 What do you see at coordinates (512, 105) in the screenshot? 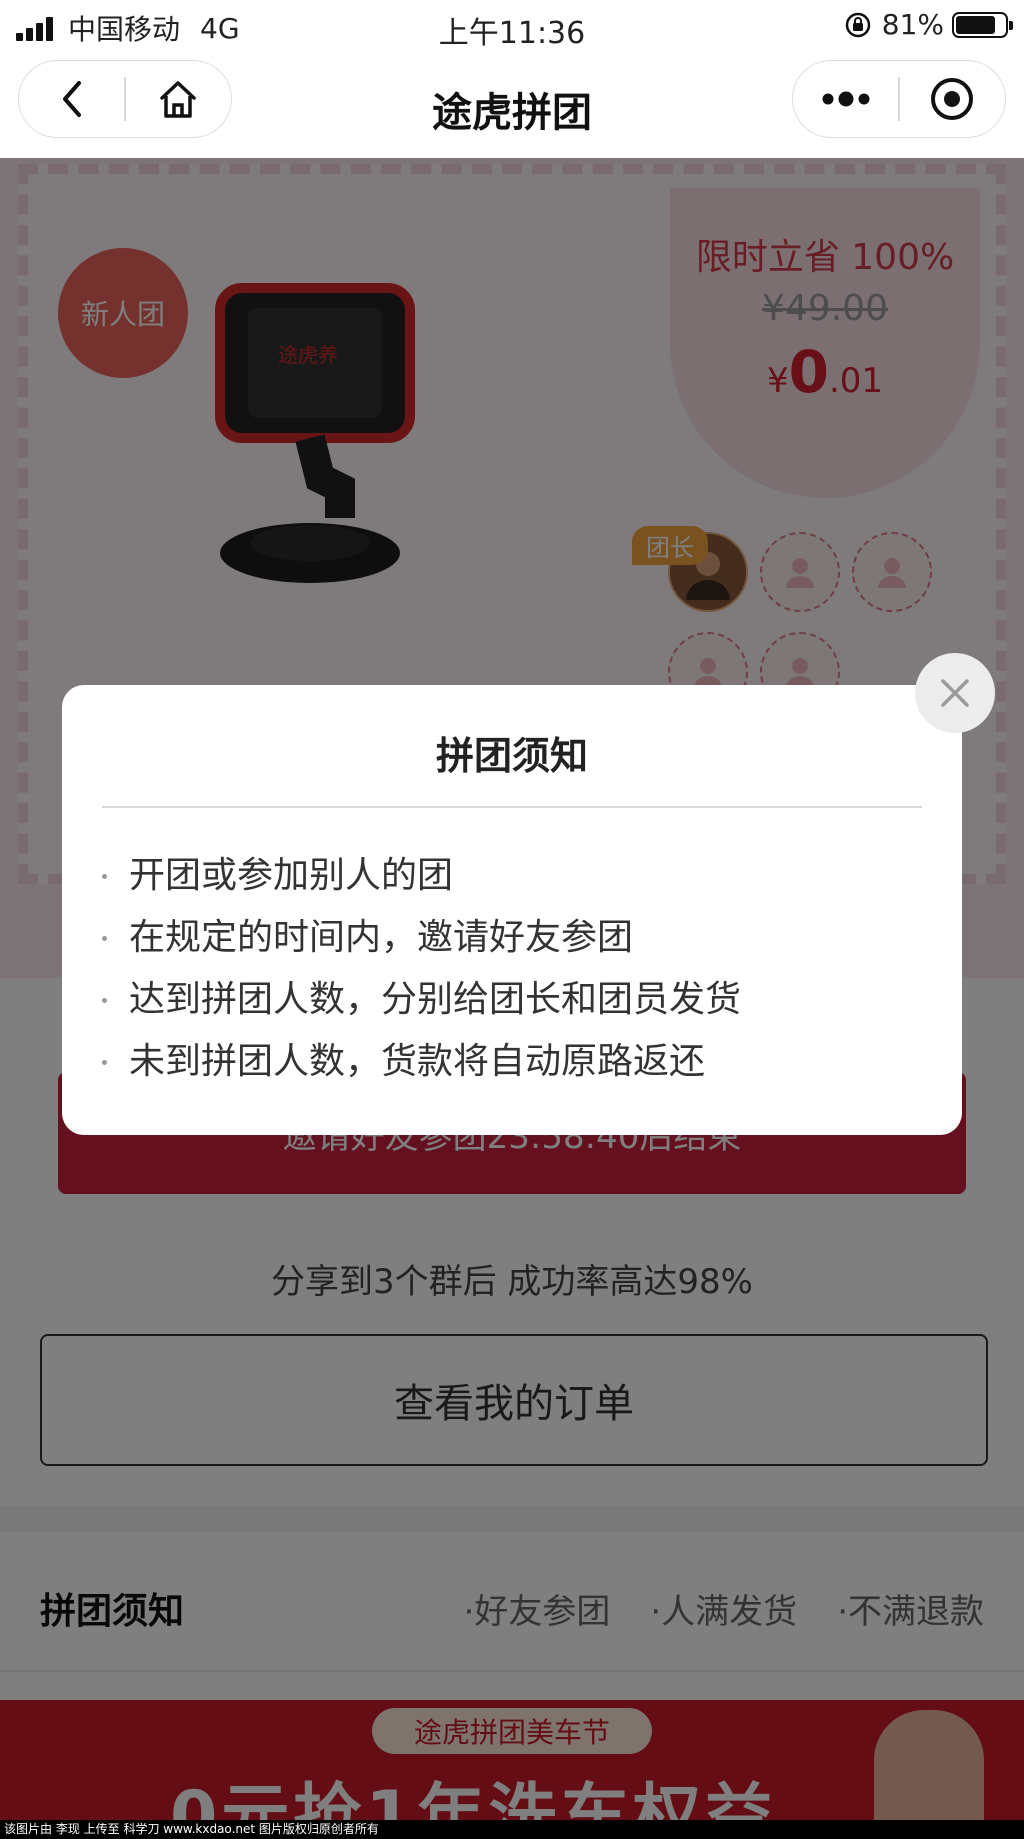
I see `nav-bar: 途虎拼团` at bounding box center [512, 105].